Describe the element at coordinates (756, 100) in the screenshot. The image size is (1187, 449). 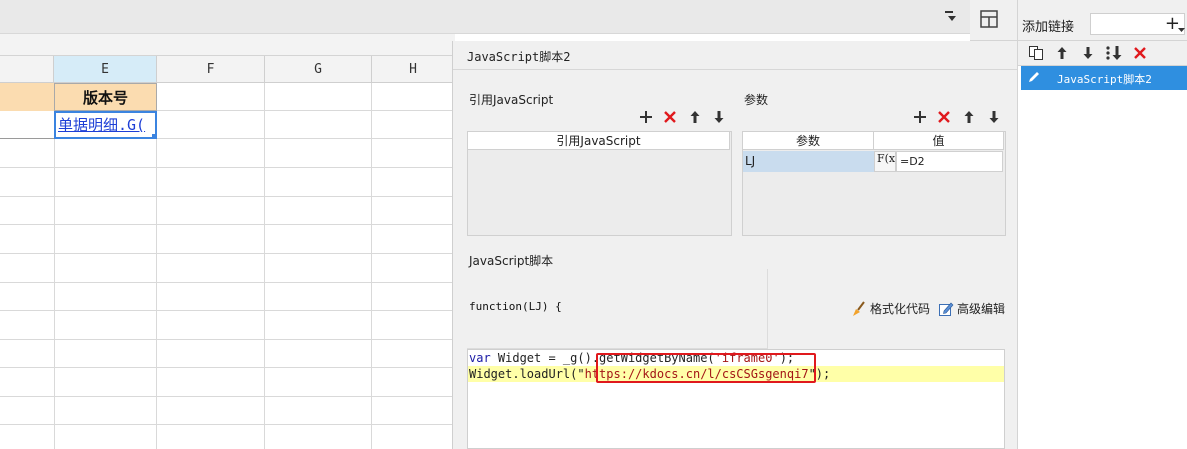
I see `params-section-title: 参数` at that location.